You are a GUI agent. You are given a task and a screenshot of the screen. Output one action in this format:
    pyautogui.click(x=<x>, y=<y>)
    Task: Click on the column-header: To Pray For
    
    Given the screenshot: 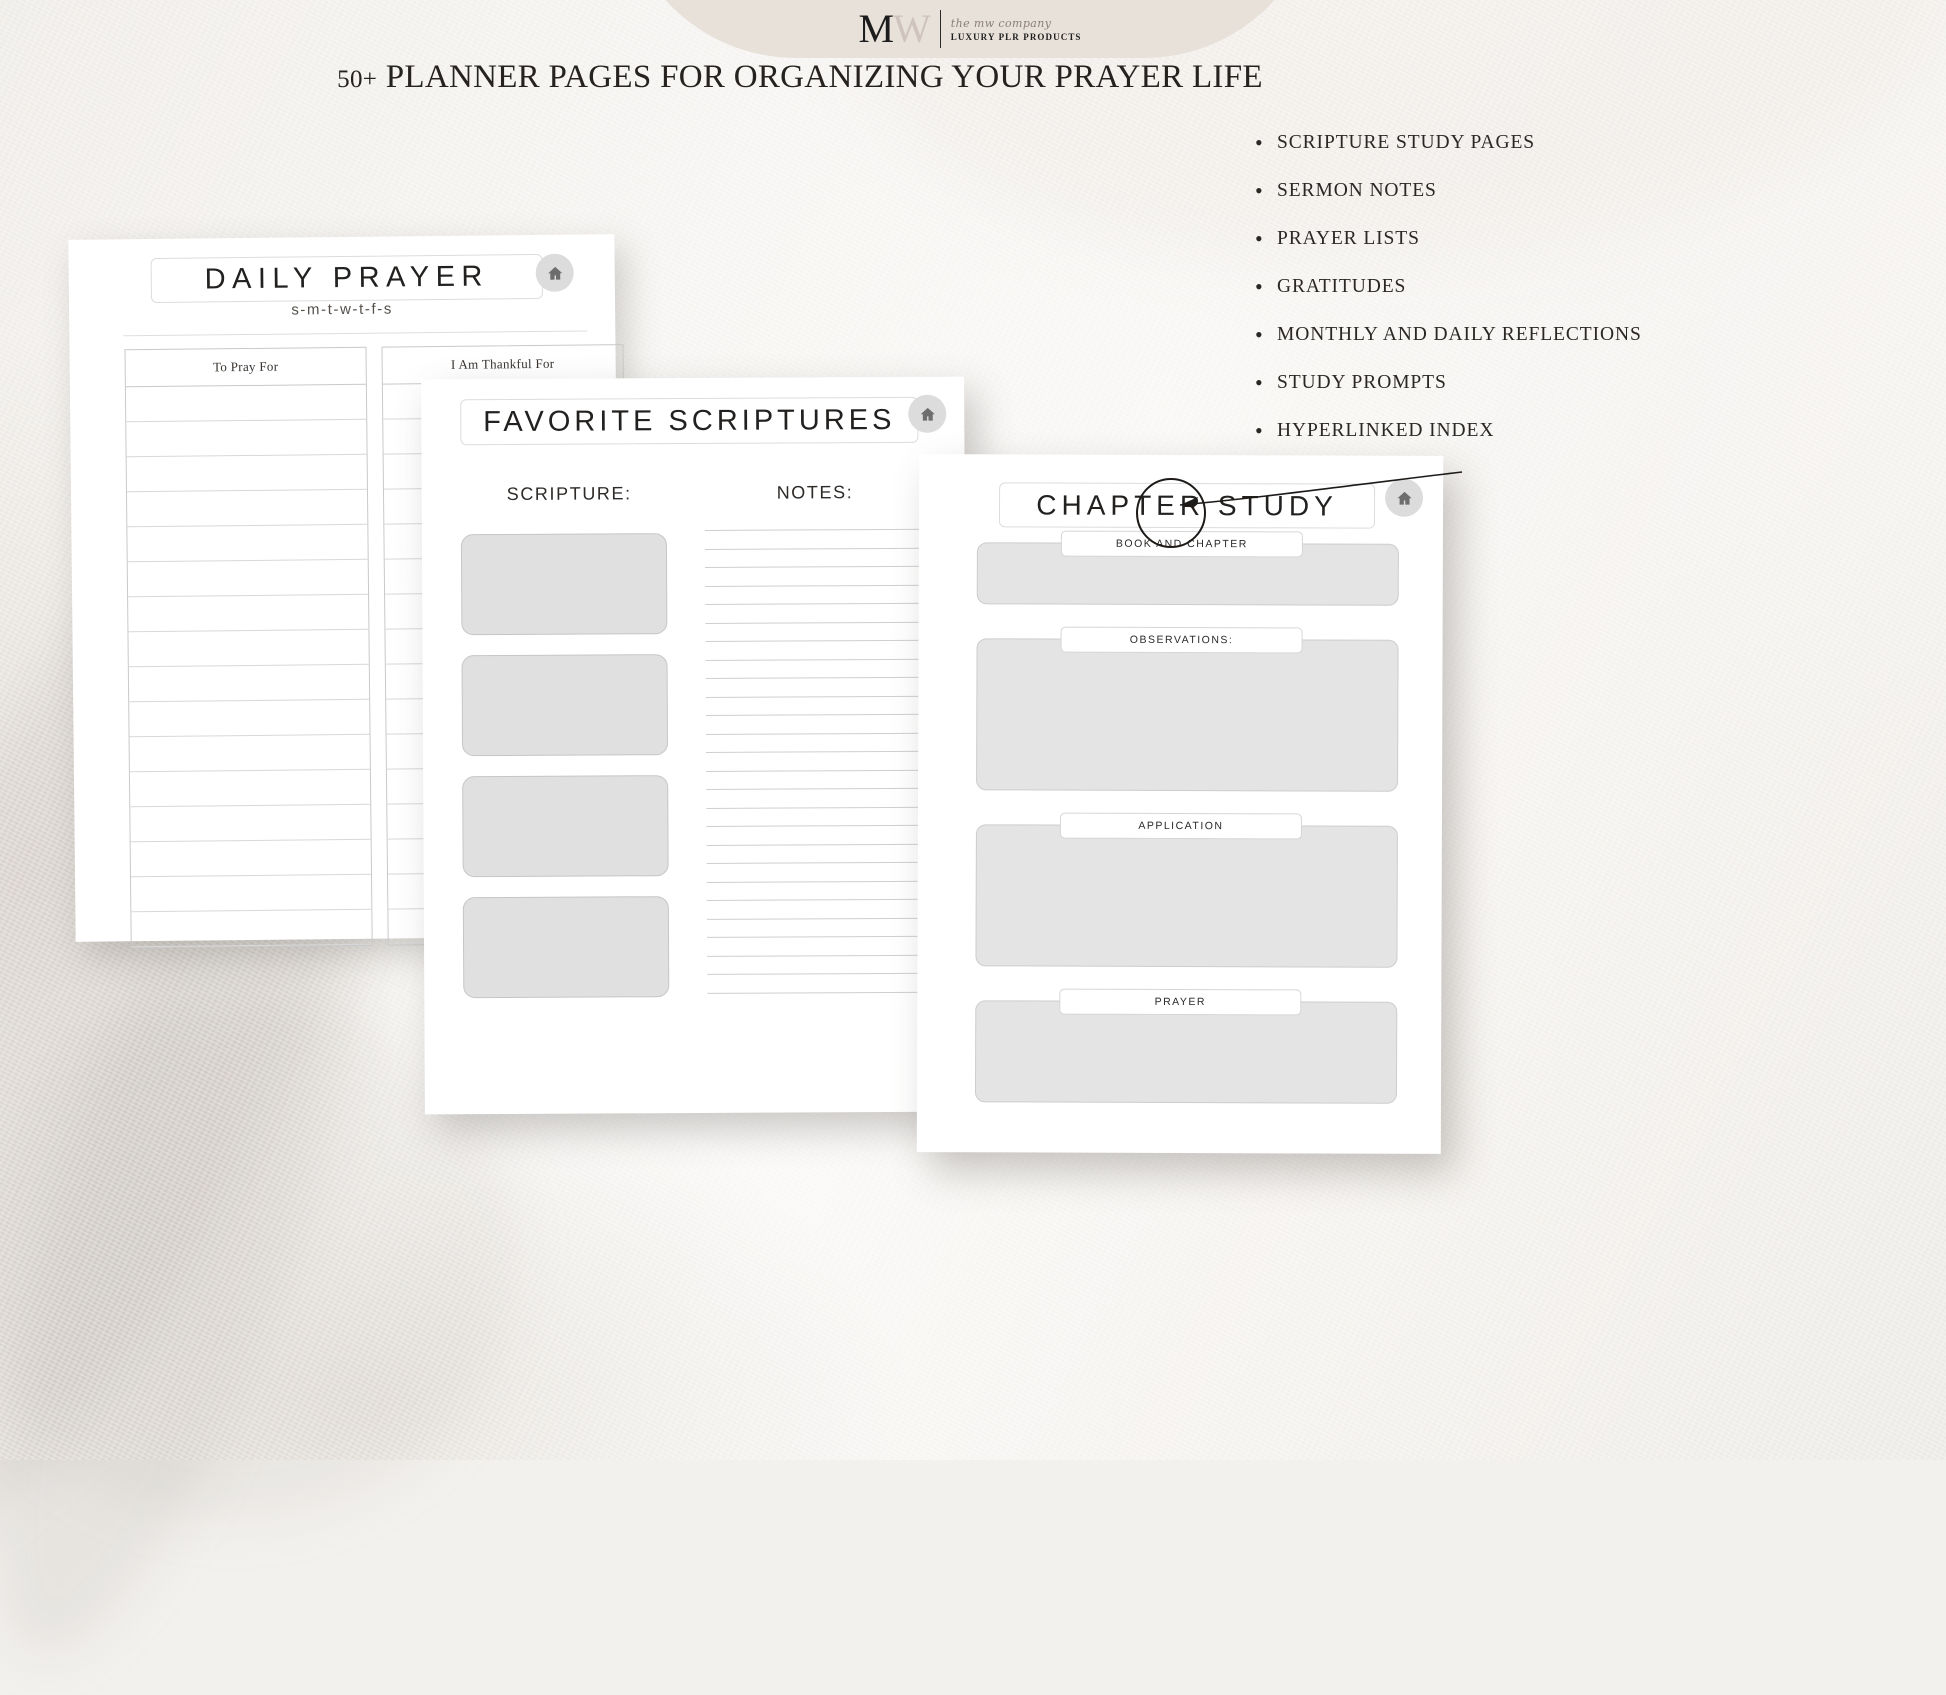 What is the action you would take?
    pyautogui.click(x=245, y=367)
    